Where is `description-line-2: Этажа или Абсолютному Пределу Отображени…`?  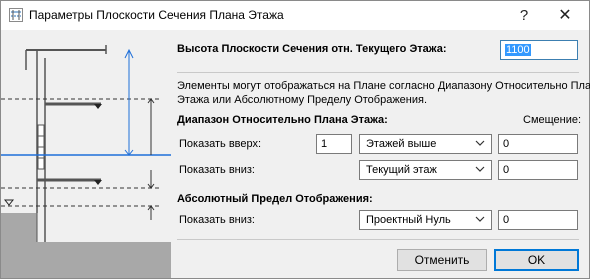 description-line-2: Этажа или Абсолютному Пределу Отображени… is located at coordinates (302, 100).